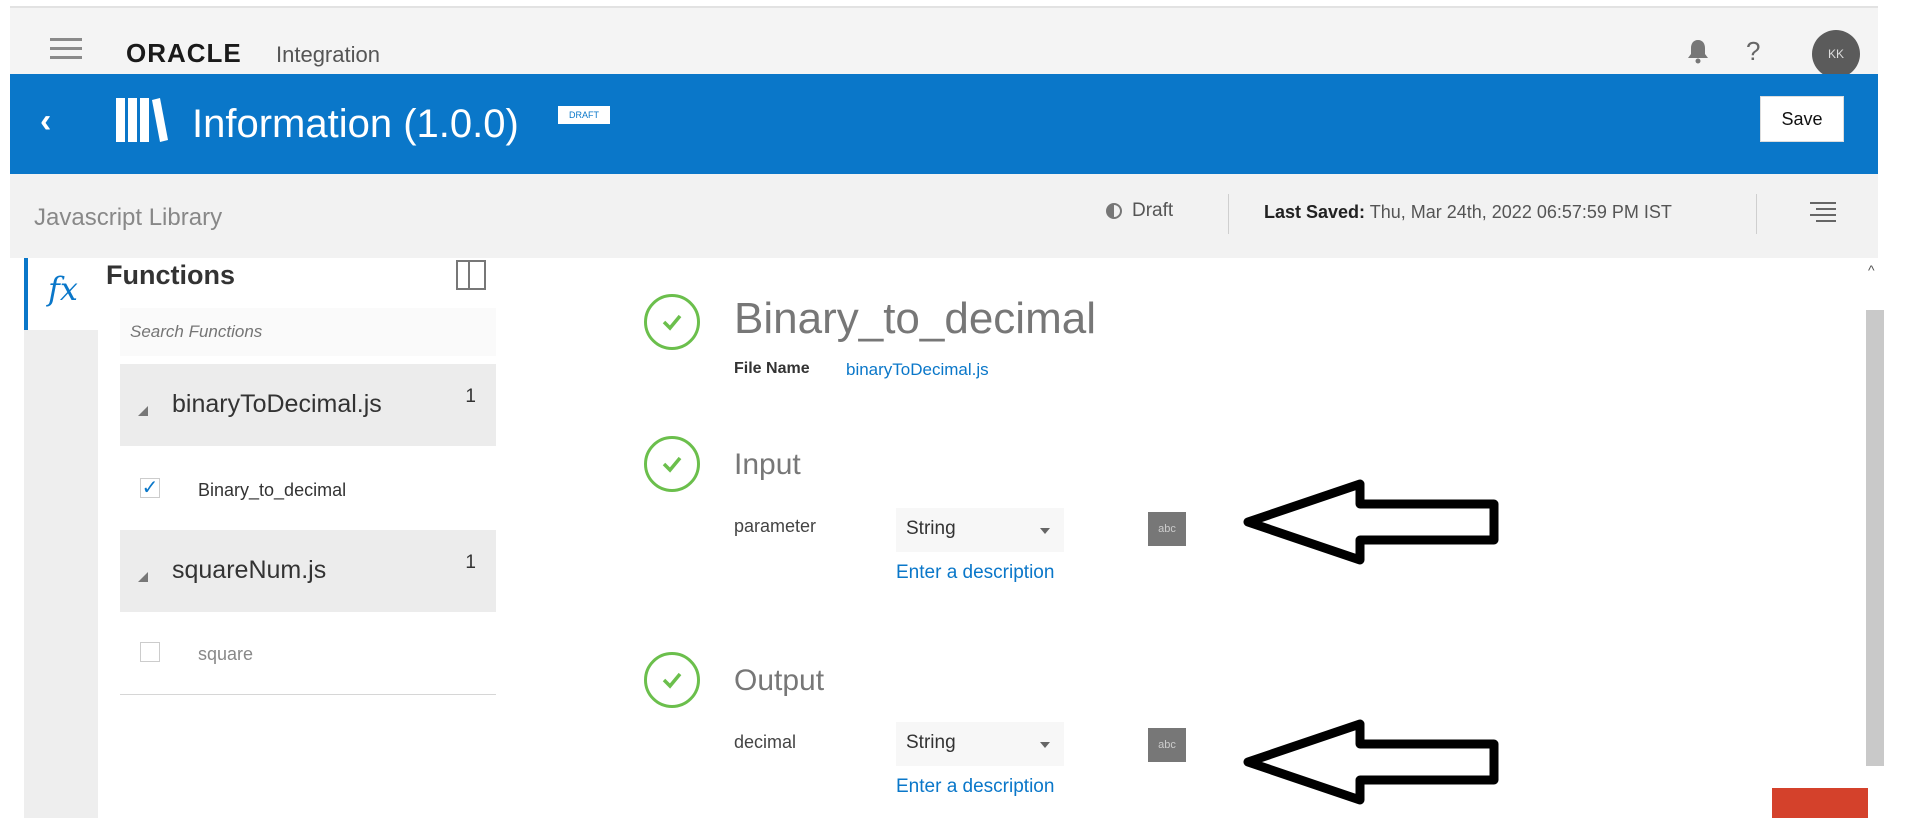  Describe the element at coordinates (63, 289) in the screenshot. I see `fx-icon: fx` at that location.